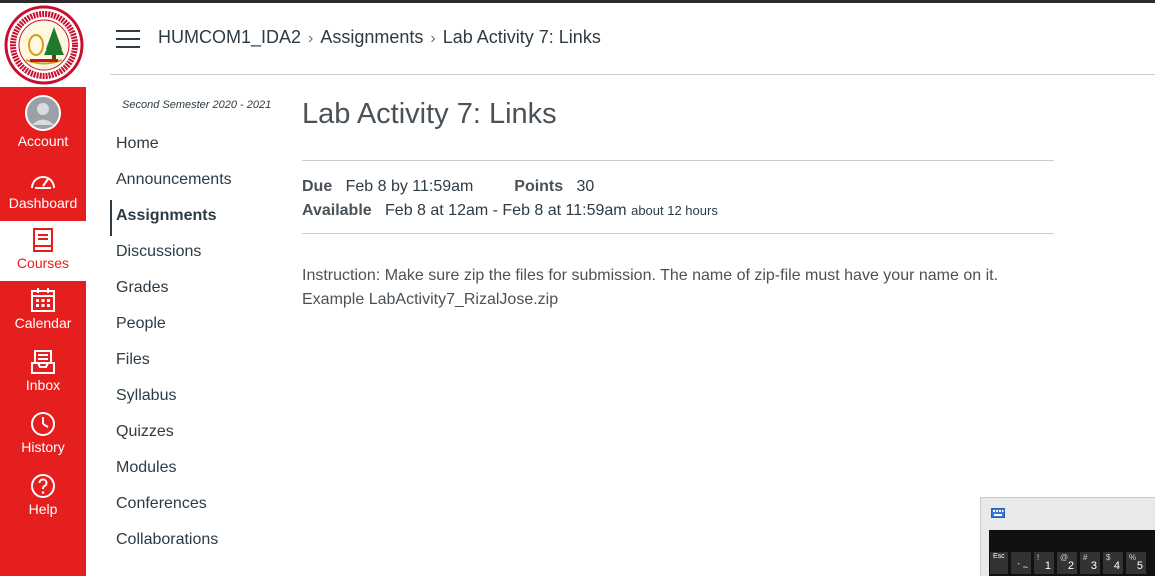 The height and width of the screenshot is (576, 1155). I want to click on breadcrumb-assignments-link: Assignments, so click(371, 37).